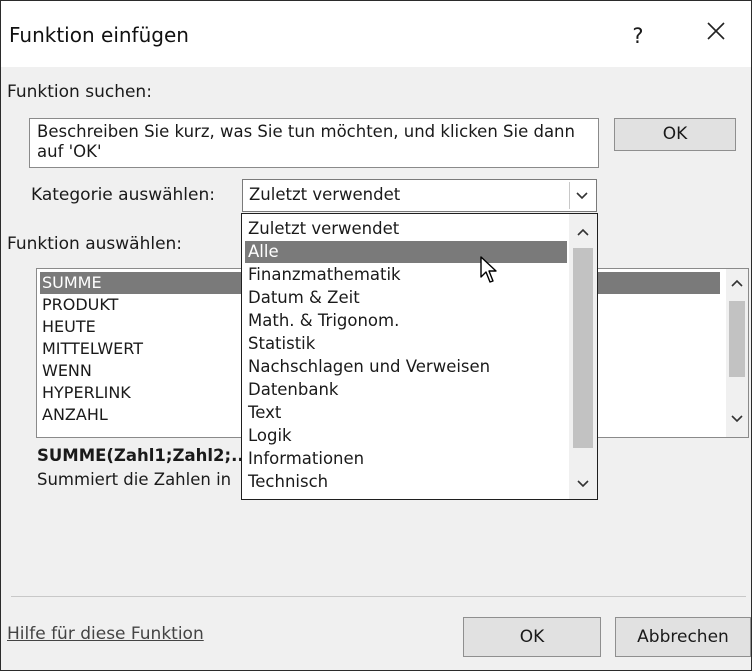 The image size is (752, 671). I want to click on category-option-nachschlagen: Nachschlagen und Verweisen, so click(406, 367).